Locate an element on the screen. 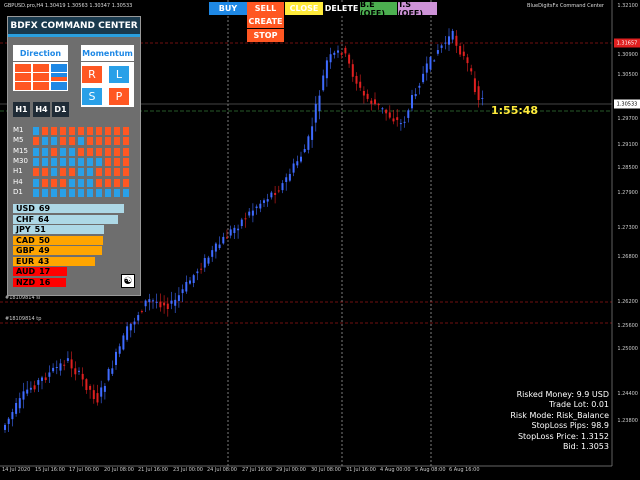 The image size is (640, 480). risked-money-text: Risked Money: 9.9 USD is located at coordinates (562, 394).